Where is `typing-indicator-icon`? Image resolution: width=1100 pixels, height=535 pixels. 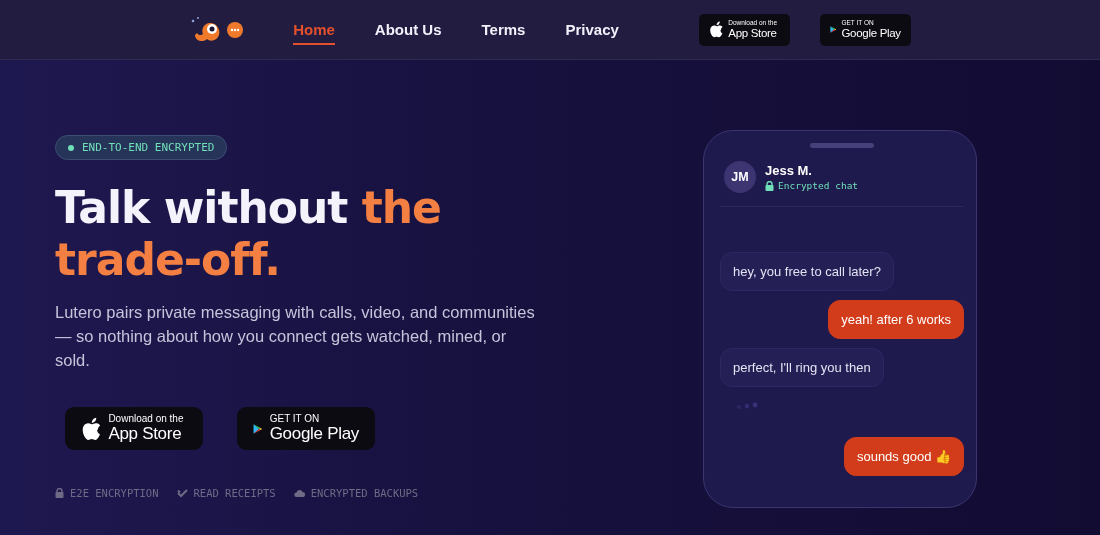
typing-indicator-icon is located at coordinates (748, 406).